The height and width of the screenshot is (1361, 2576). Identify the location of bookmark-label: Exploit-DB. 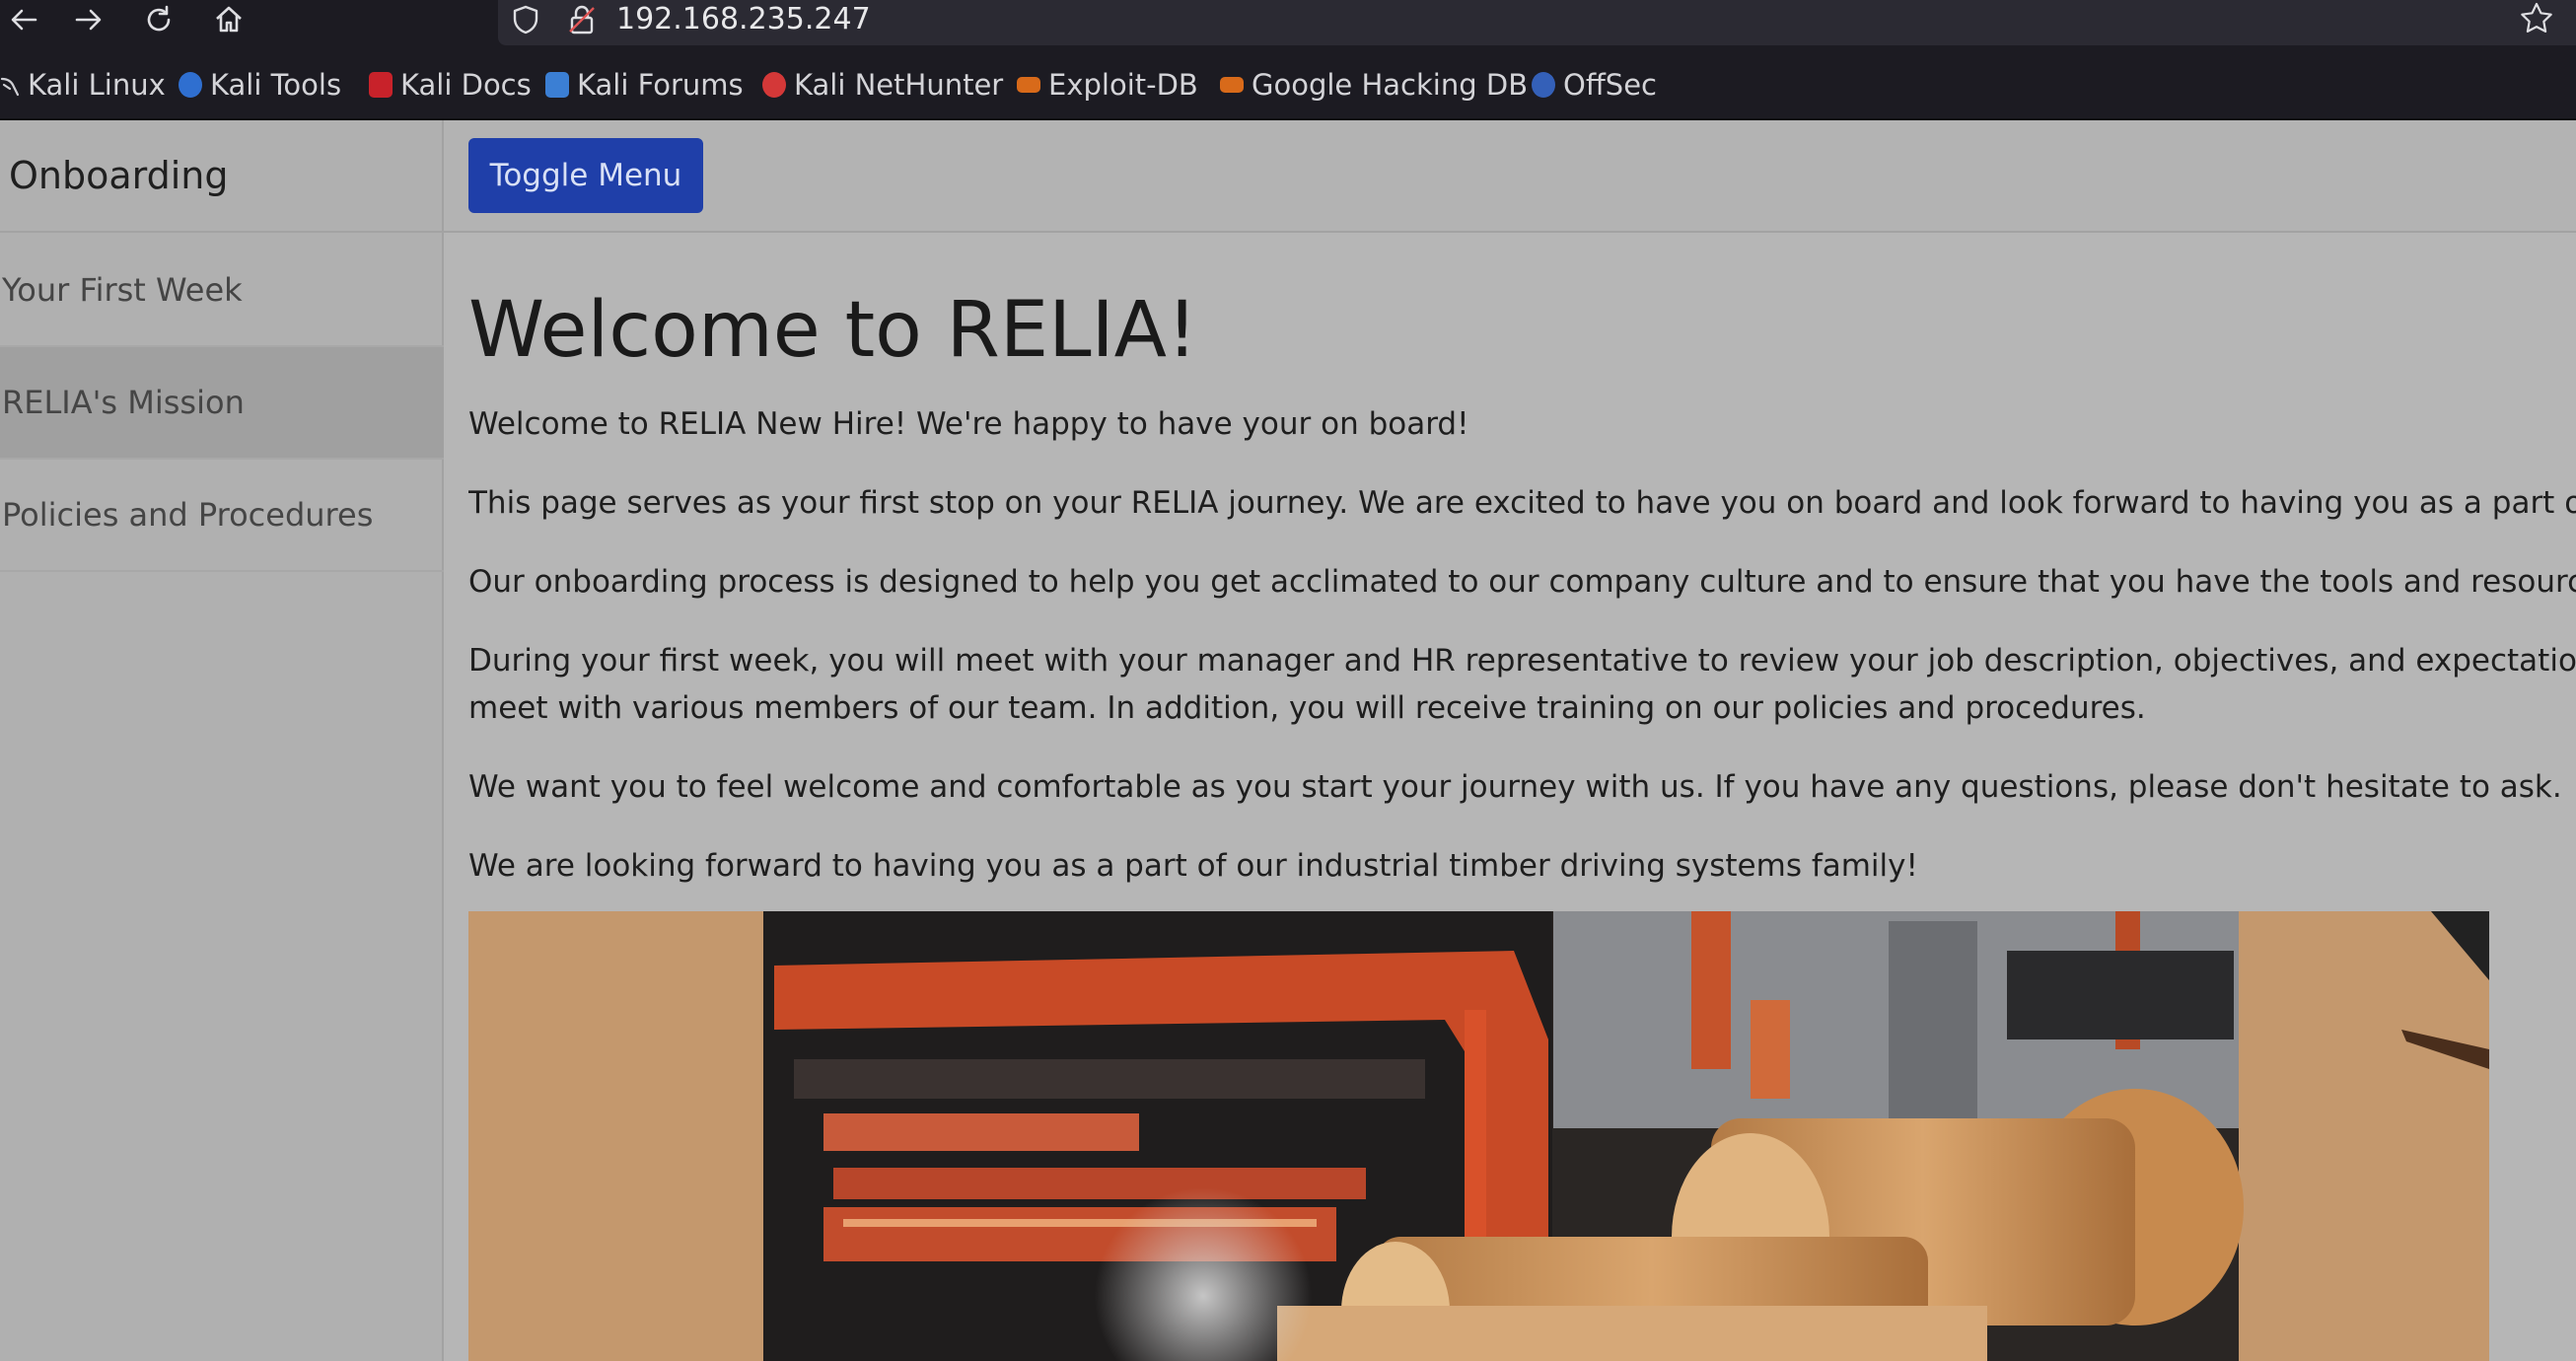
(1123, 85).